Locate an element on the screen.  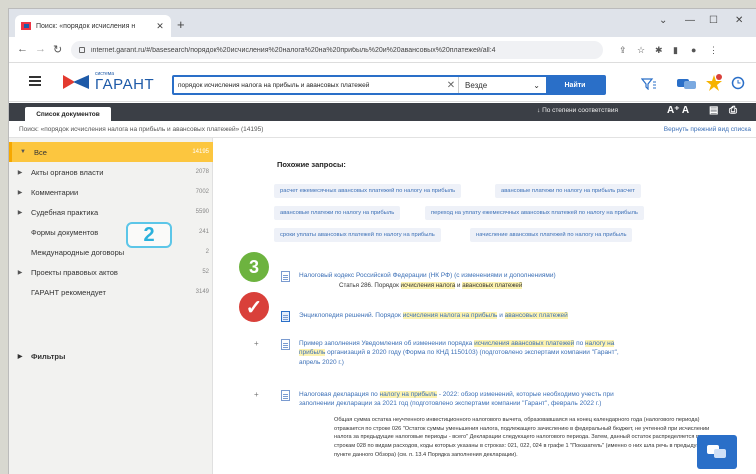
favorites-star-icon is located at coordinates (714, 83).